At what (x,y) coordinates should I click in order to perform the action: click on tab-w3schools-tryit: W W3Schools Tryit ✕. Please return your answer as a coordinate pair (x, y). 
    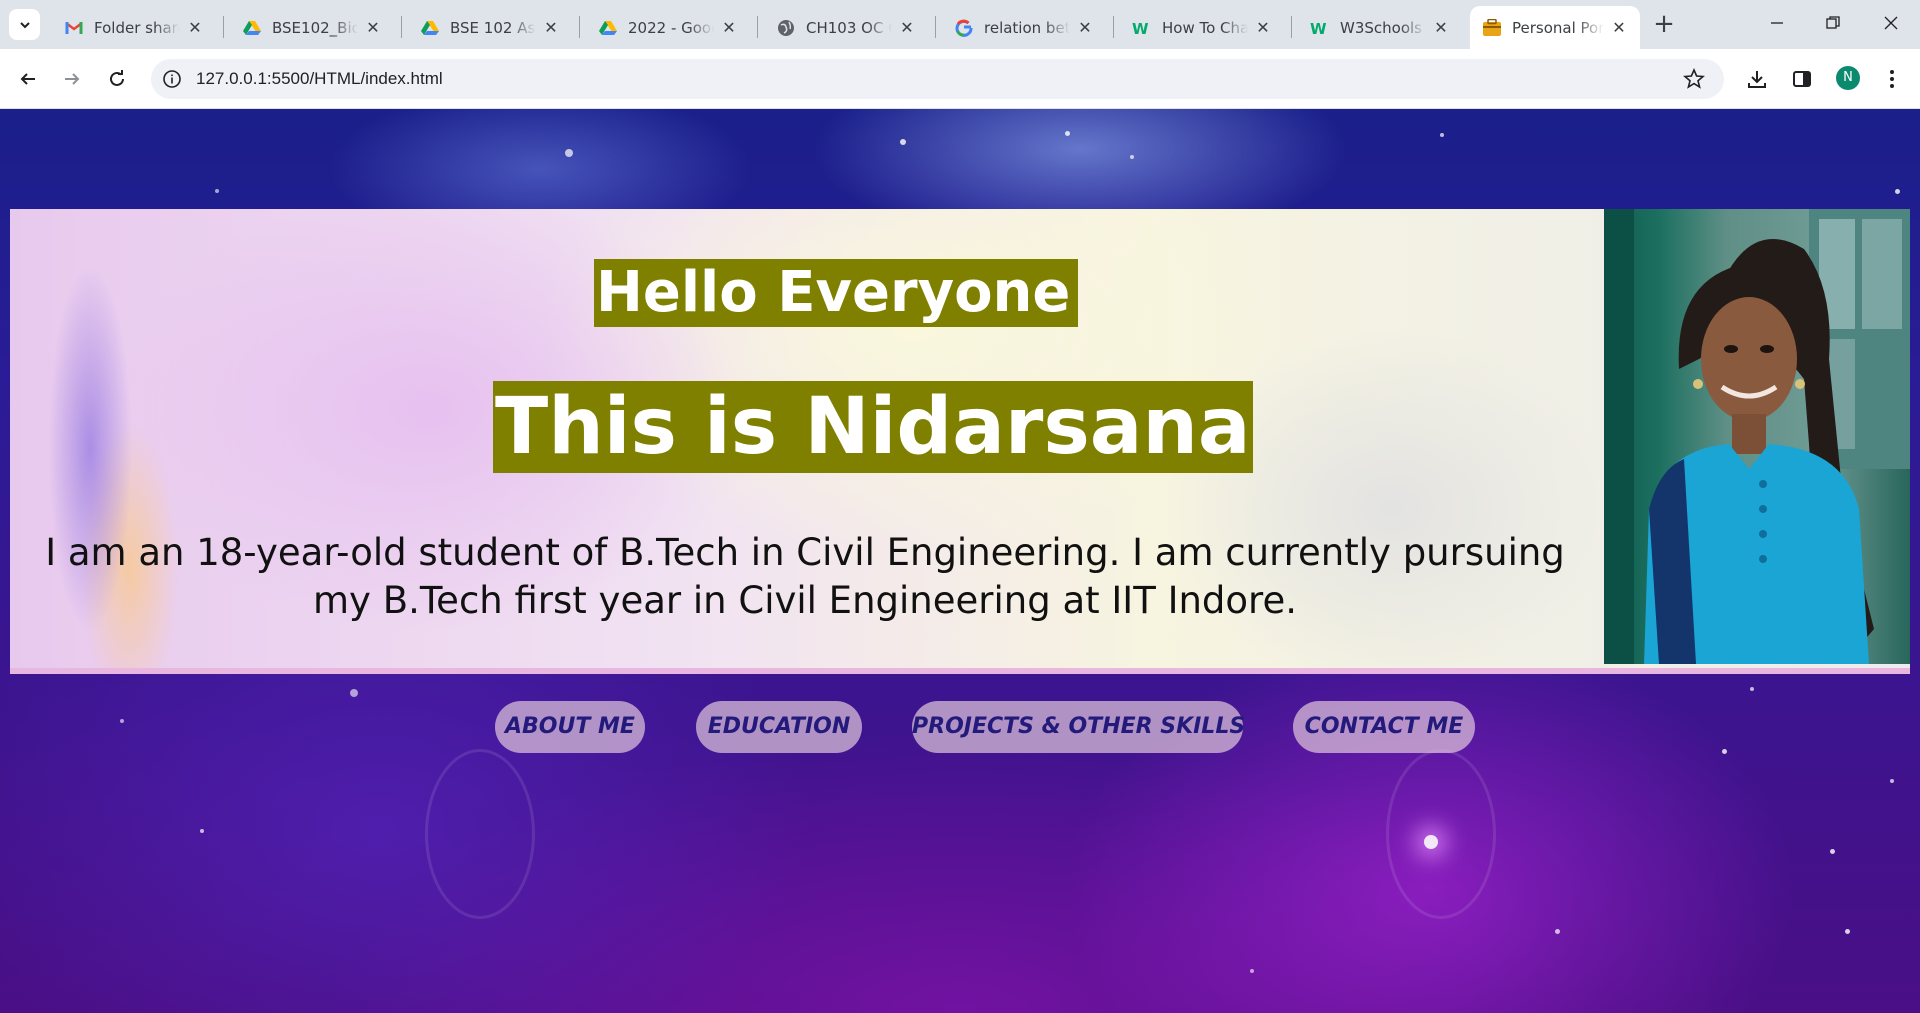
    Looking at the image, I should click on (1380, 27).